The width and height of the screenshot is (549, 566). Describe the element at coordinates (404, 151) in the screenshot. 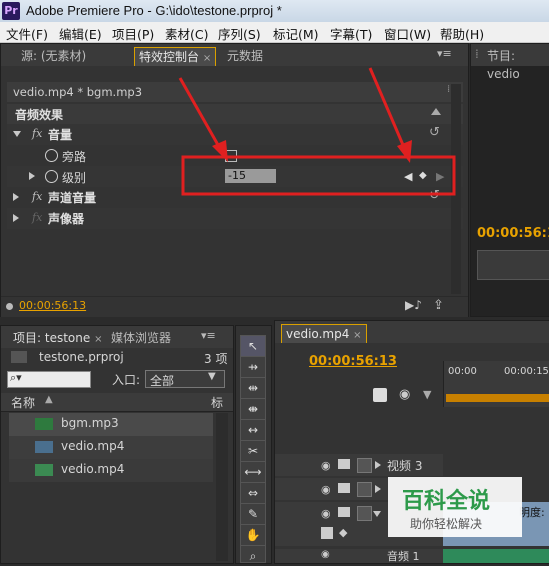

I see `annotation-arrowhead-right` at that location.